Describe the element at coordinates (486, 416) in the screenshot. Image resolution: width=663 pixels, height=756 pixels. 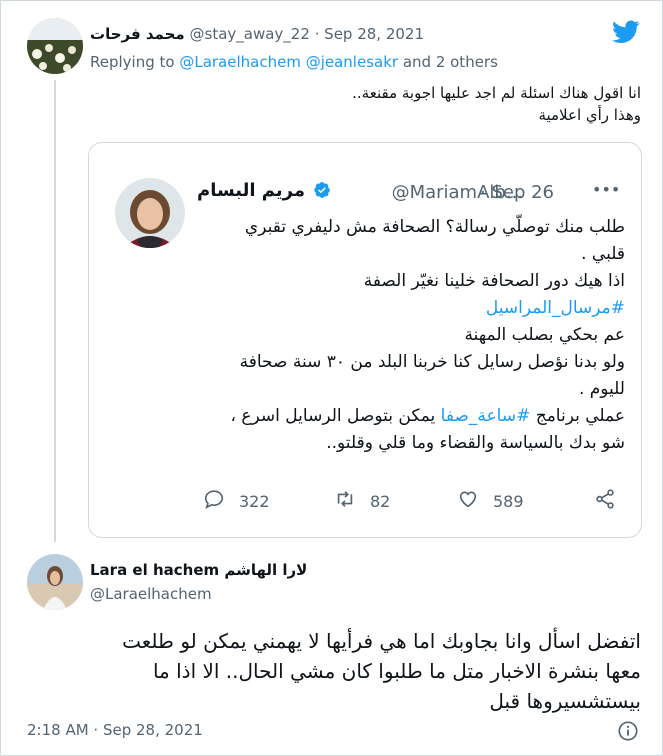
I see `hashtag-link: #ساعة_صفا` at that location.